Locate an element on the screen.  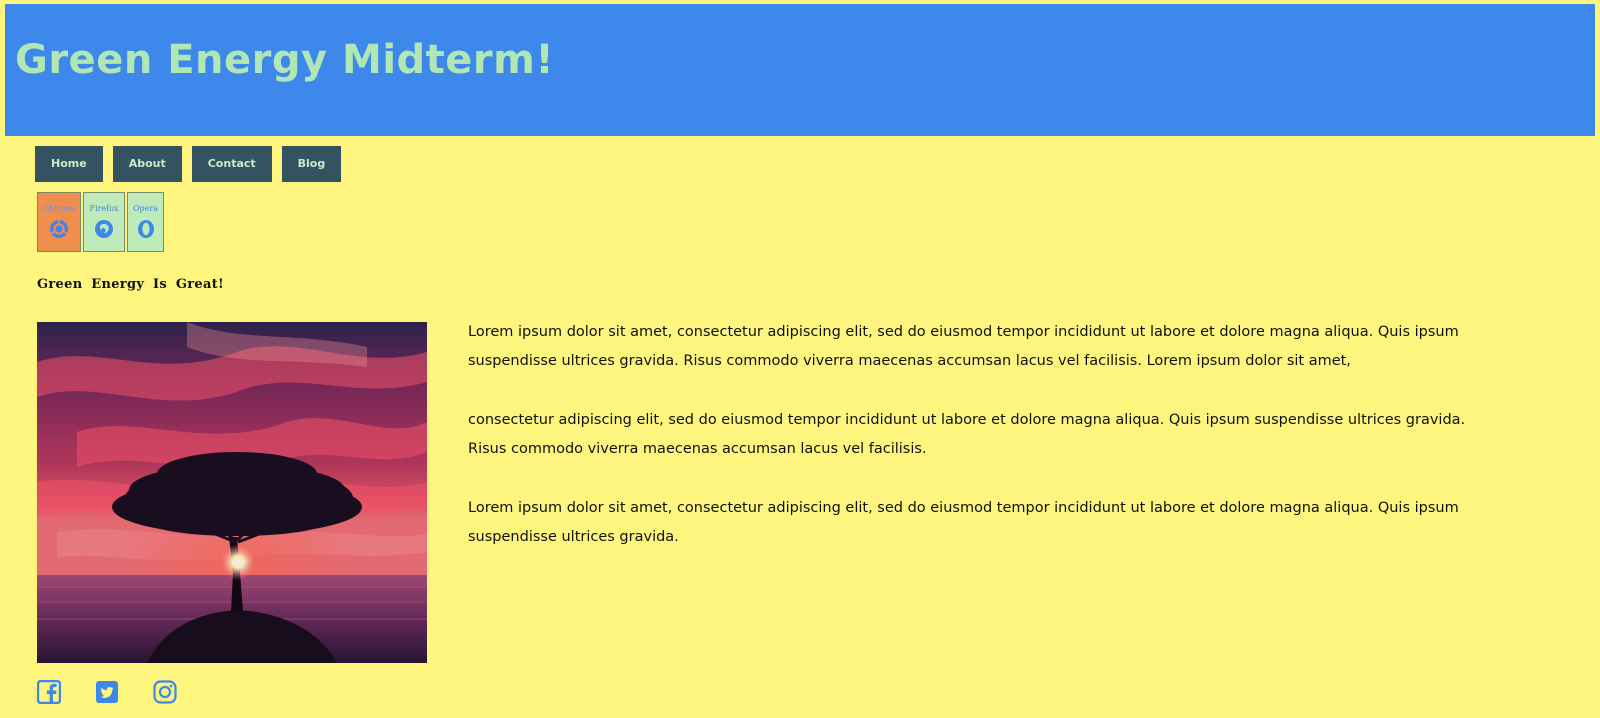
site-title: Green Energy Midterm! is located at coordinates (285, 60).